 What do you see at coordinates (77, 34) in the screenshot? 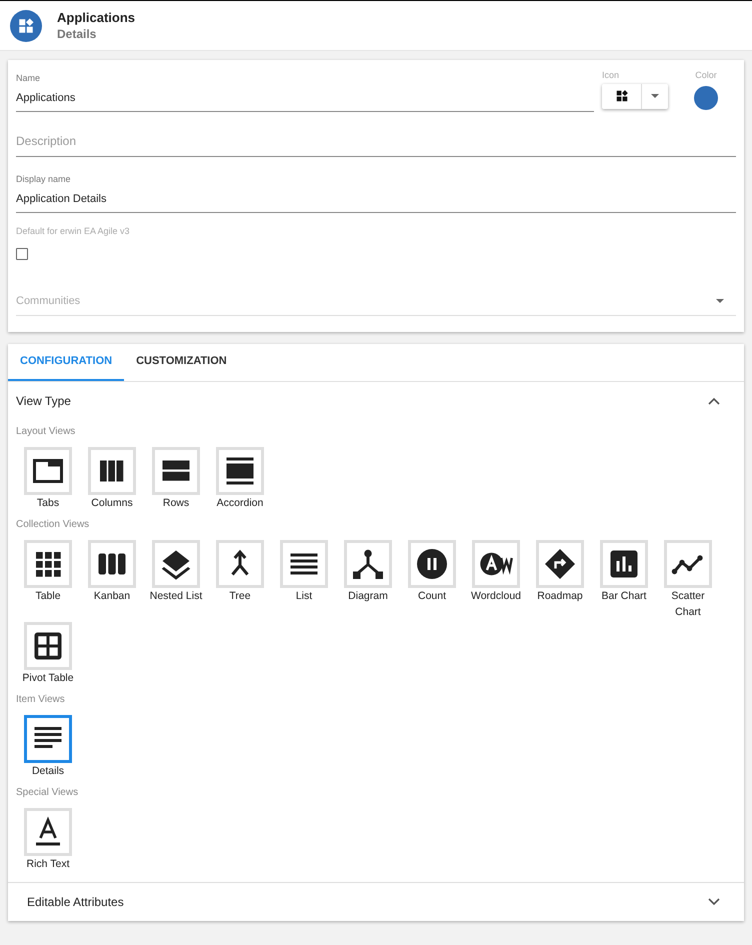
I see `page-subtitle: Details` at bounding box center [77, 34].